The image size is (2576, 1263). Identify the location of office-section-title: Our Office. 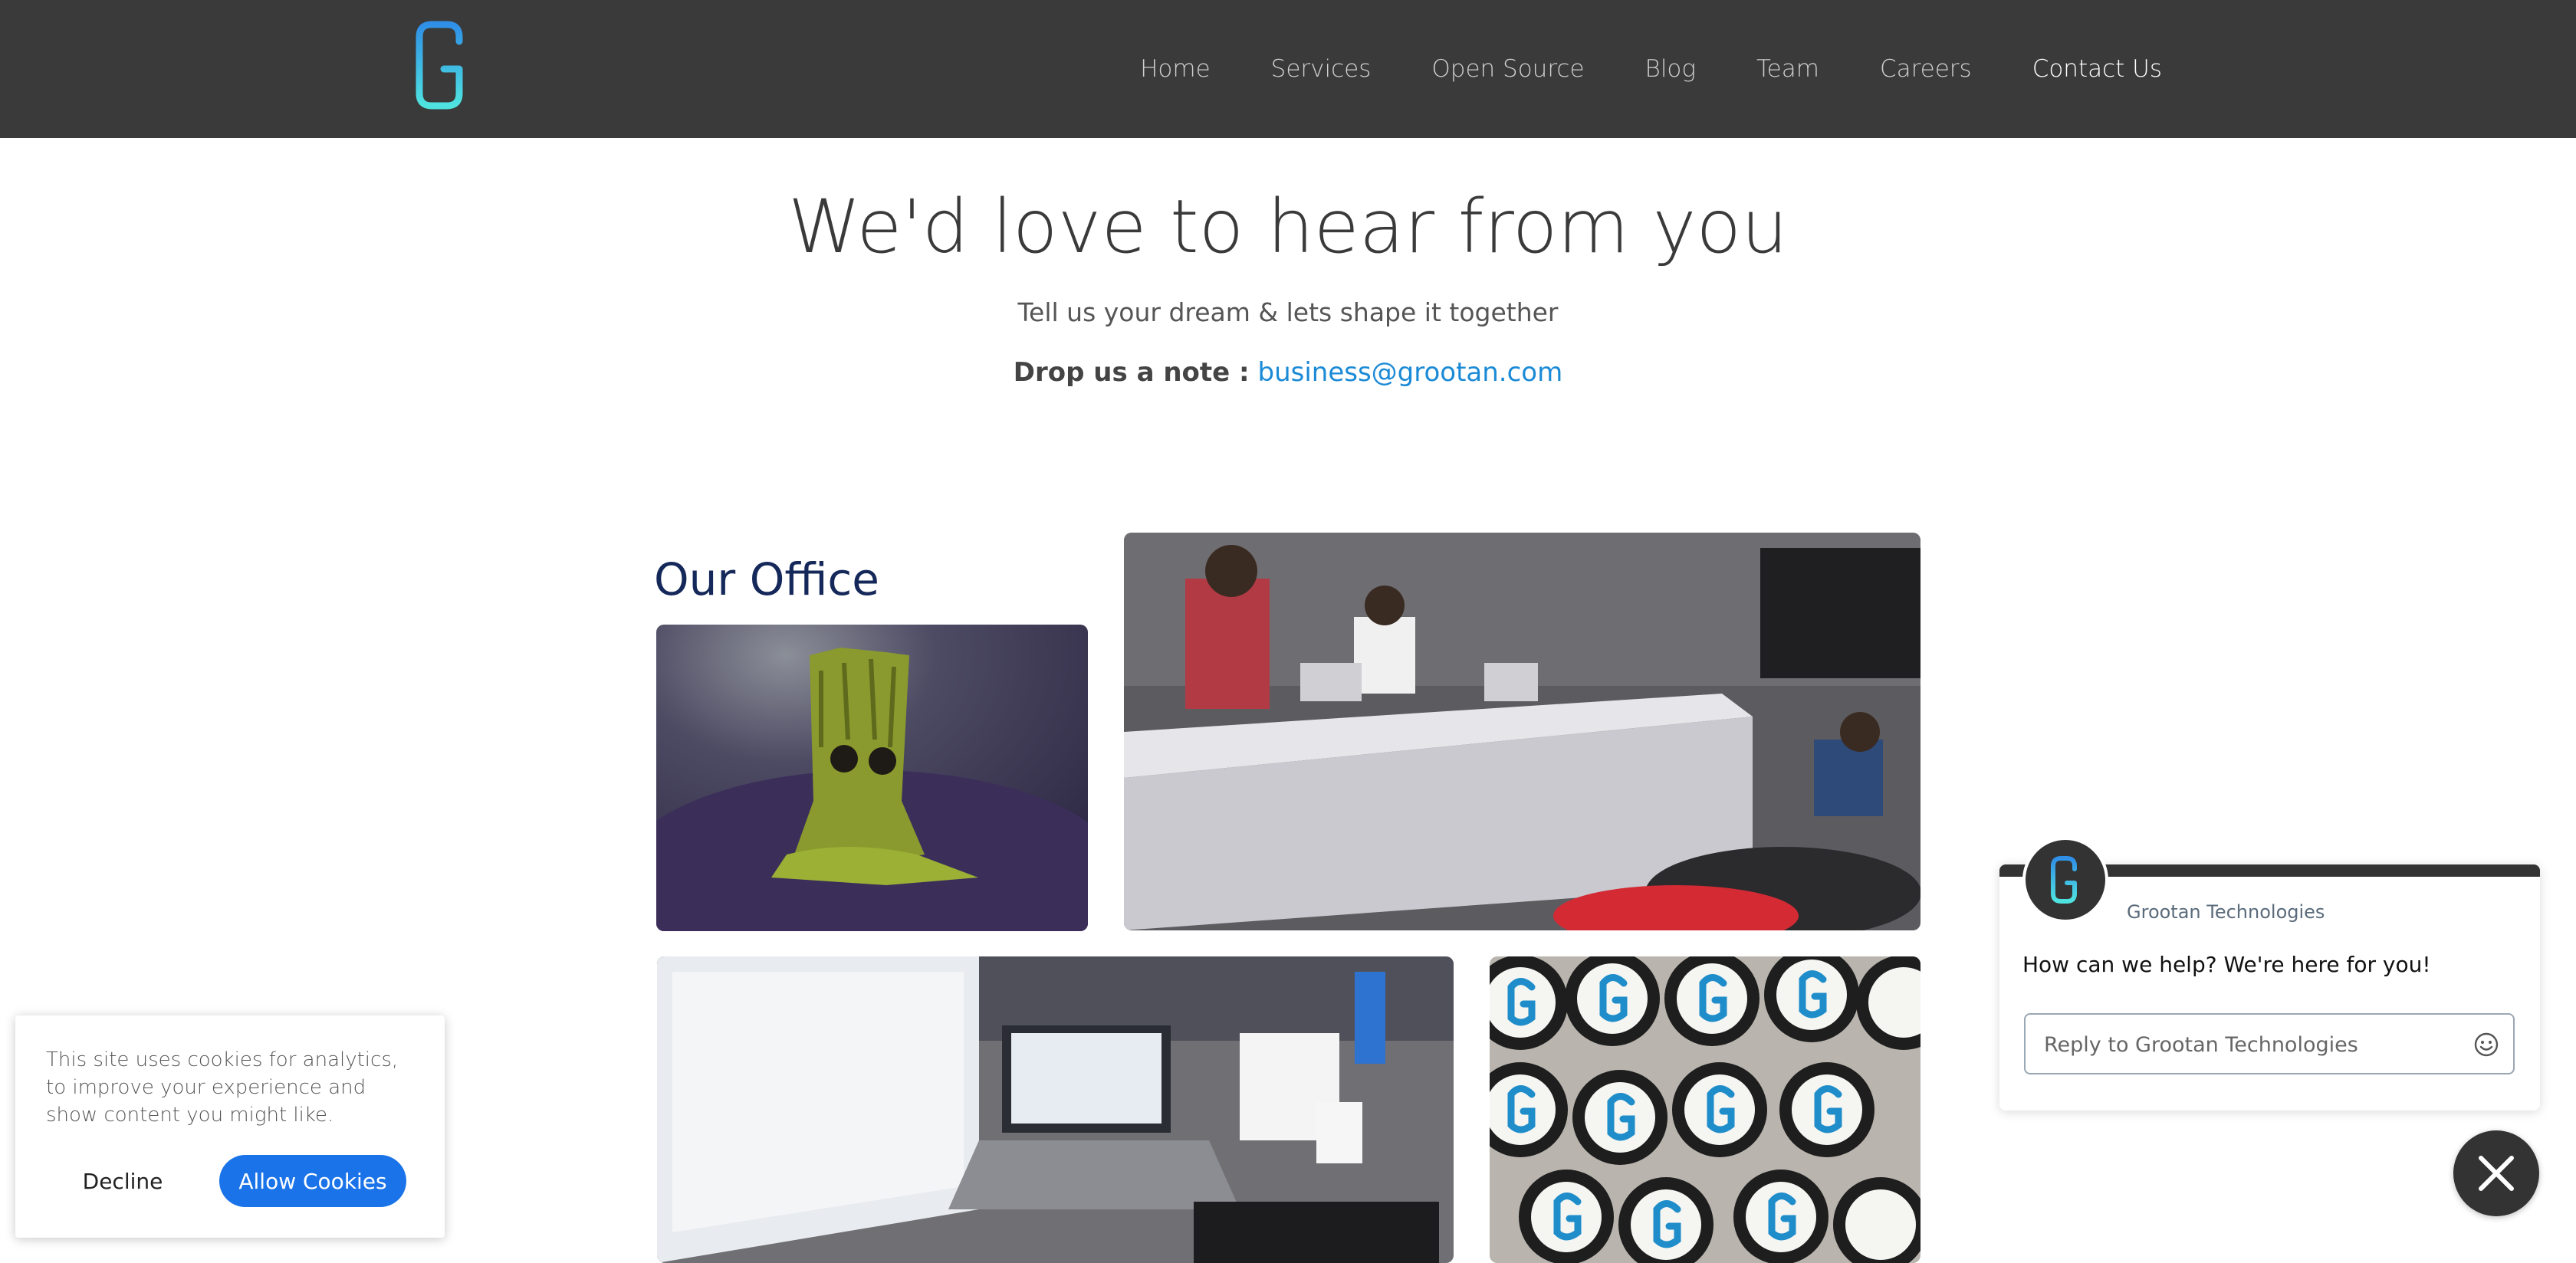
(767, 579).